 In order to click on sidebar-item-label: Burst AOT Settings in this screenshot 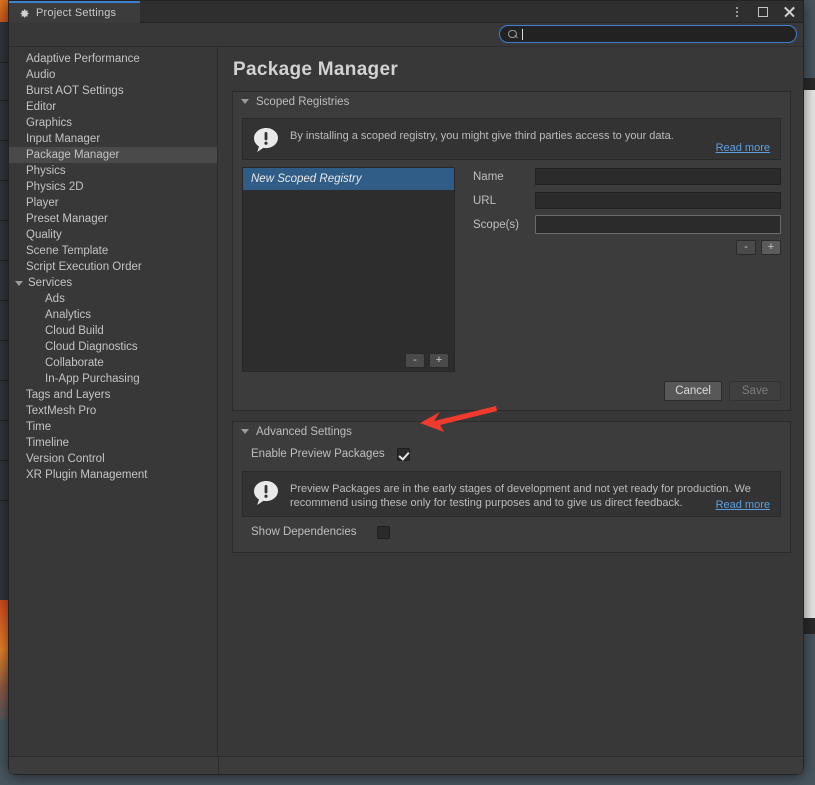, I will do `click(75, 91)`.